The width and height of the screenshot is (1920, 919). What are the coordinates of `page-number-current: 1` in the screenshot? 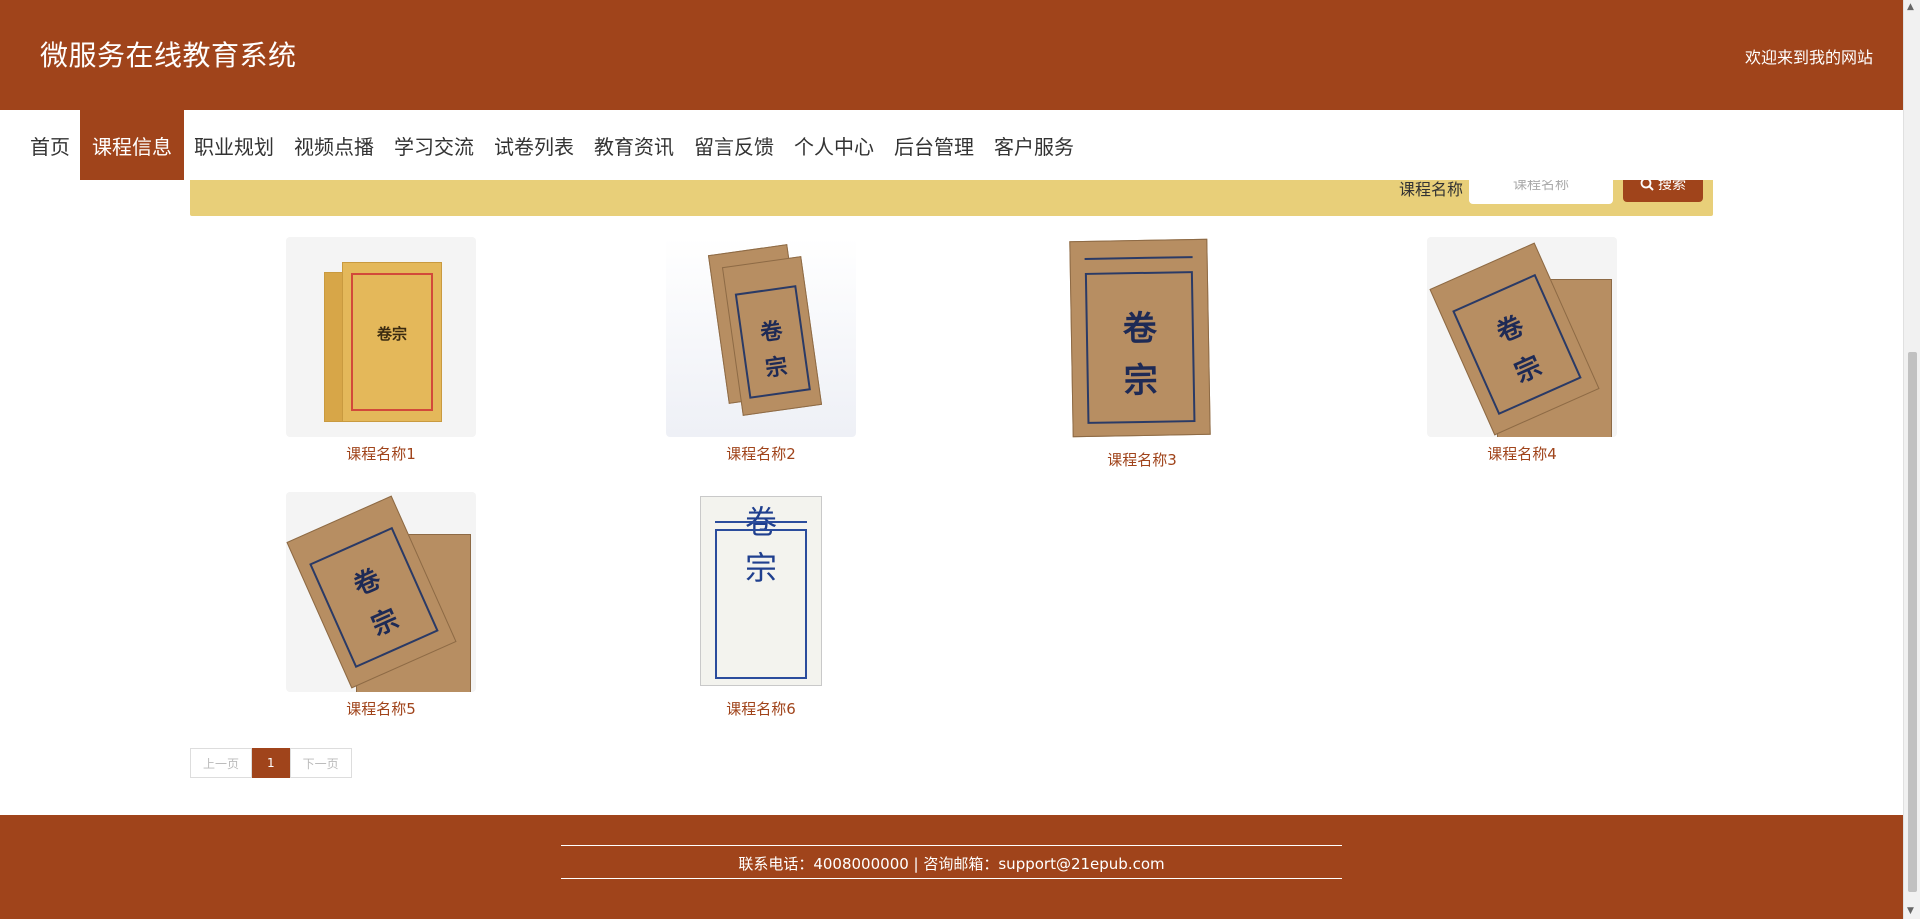 It's located at (271, 763).